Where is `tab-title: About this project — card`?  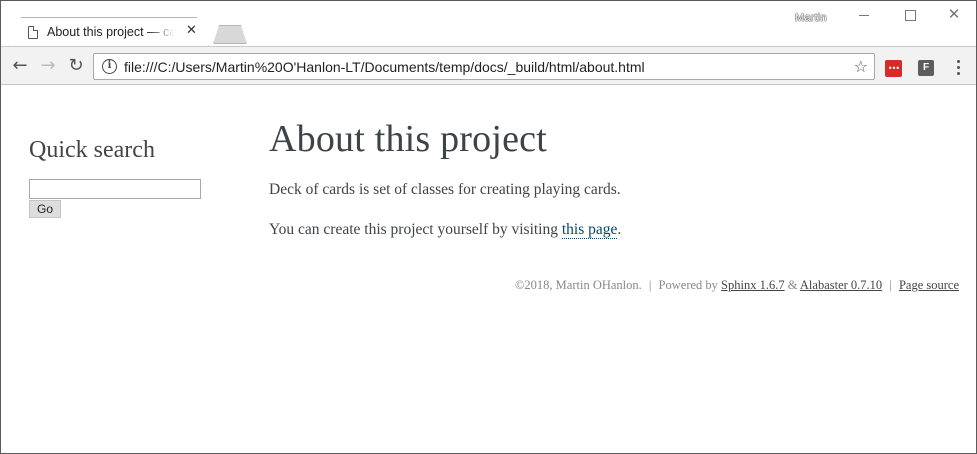
tab-title: About this project — card is located at coordinates (111, 32).